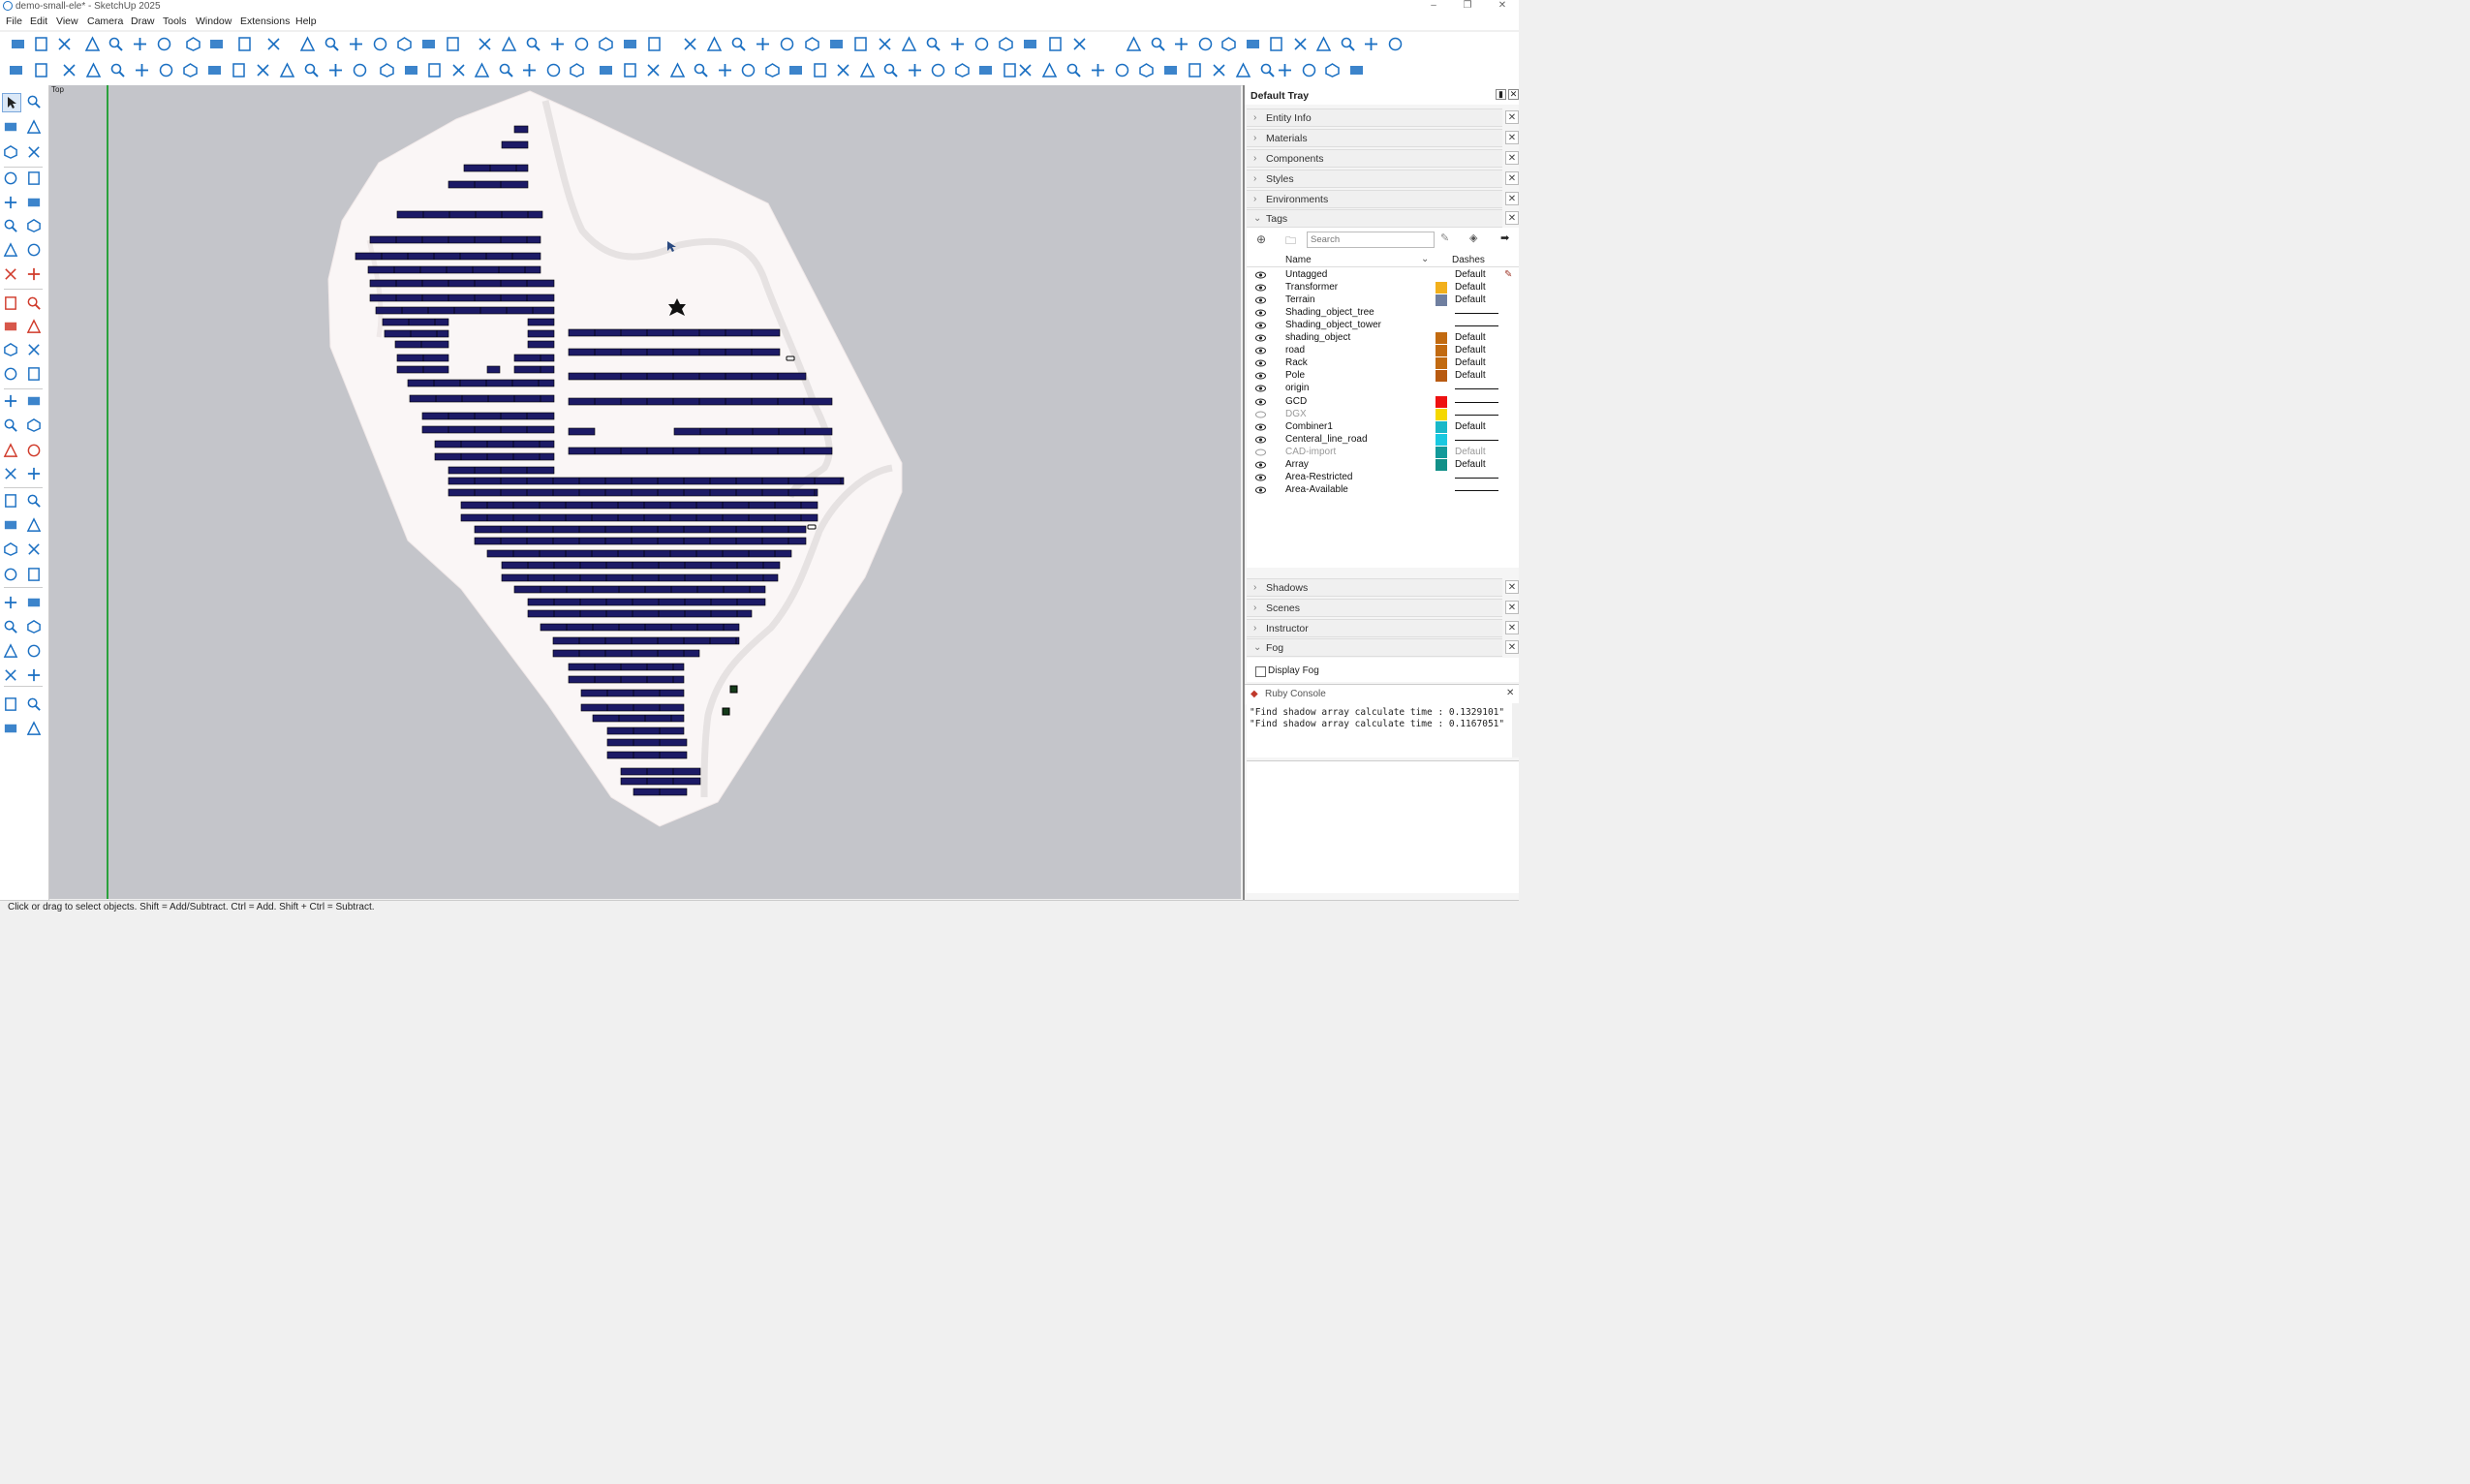 This screenshot has height=1484, width=2470. I want to click on tag-name: Rack, so click(1297, 362).